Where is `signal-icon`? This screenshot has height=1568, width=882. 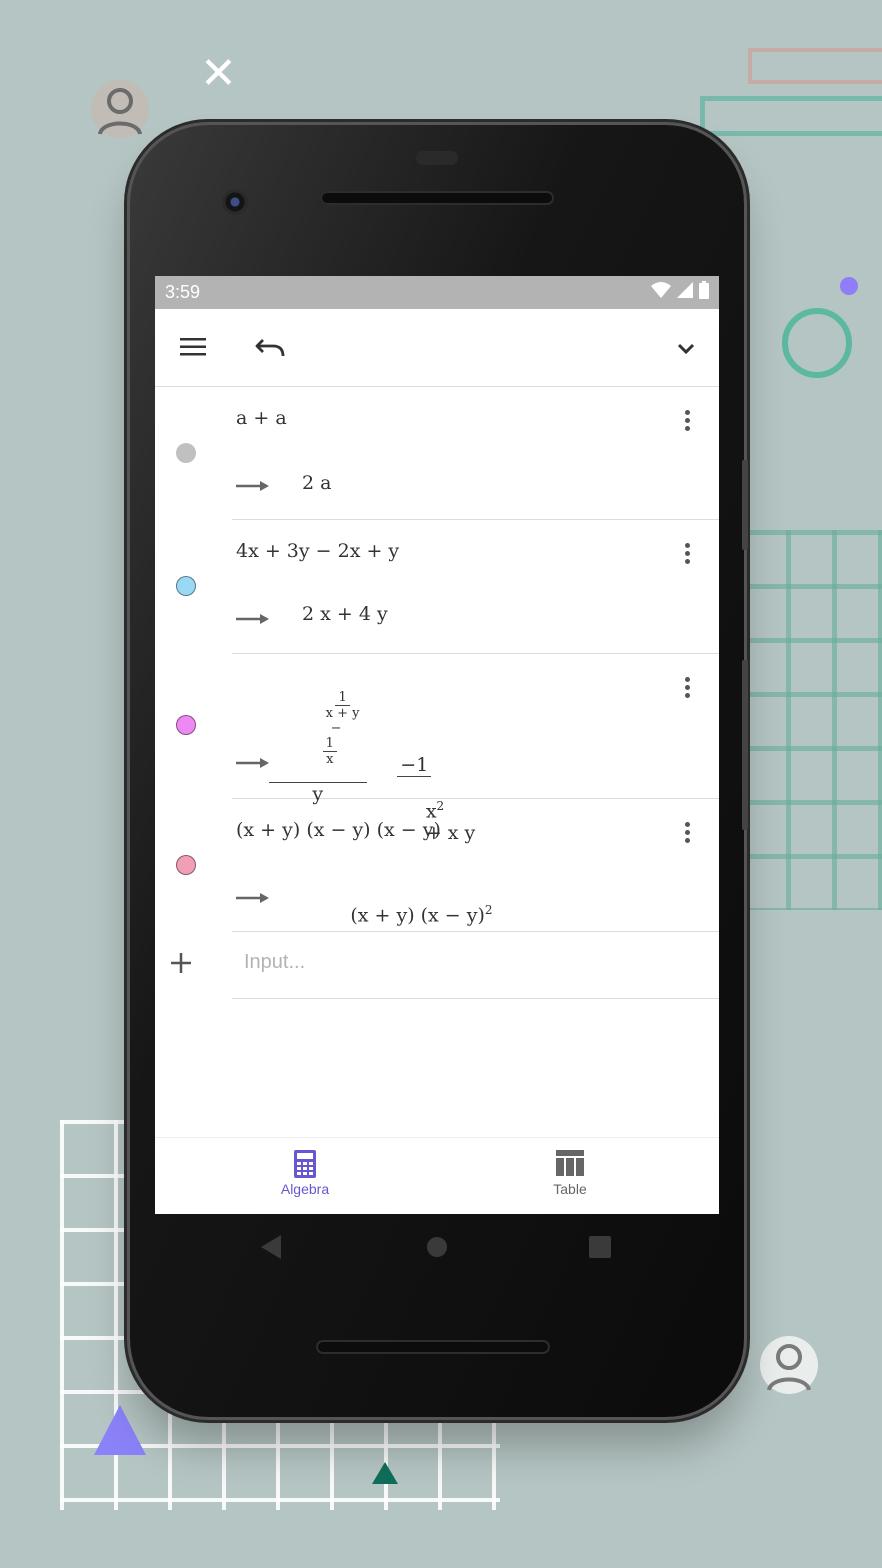
signal-icon is located at coordinates (685, 292).